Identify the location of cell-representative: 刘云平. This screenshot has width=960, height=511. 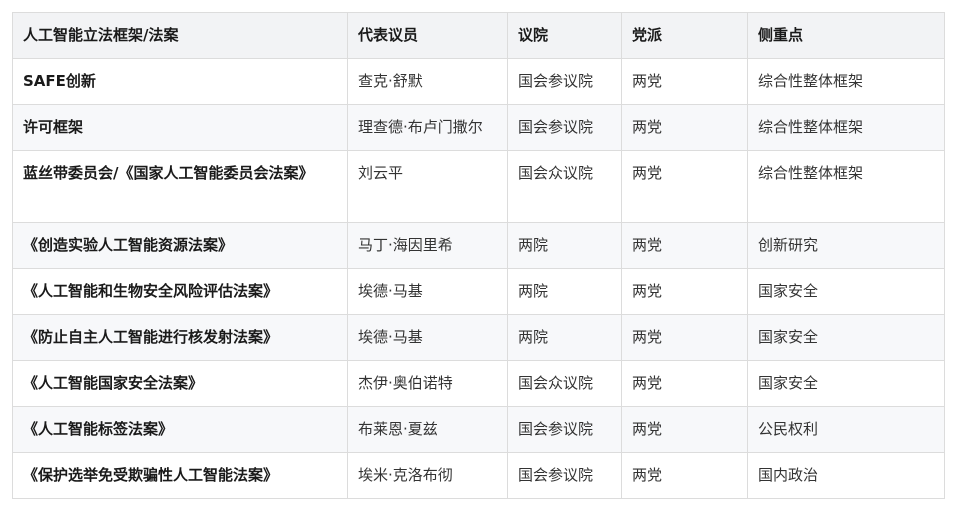
(427, 186).